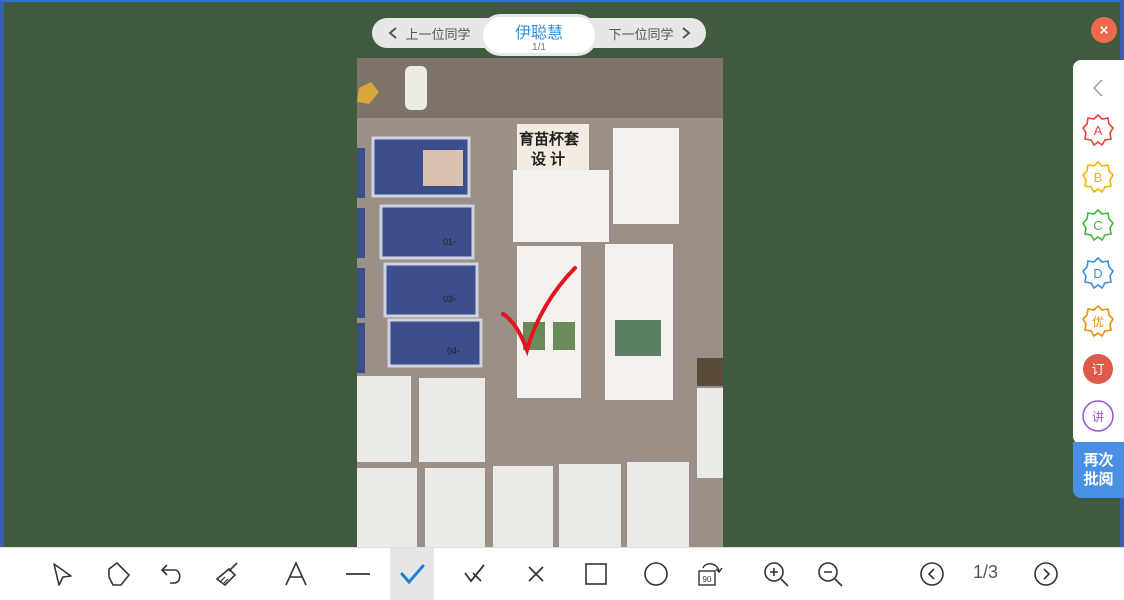  I want to click on grade-a-button: A, so click(1098, 130).